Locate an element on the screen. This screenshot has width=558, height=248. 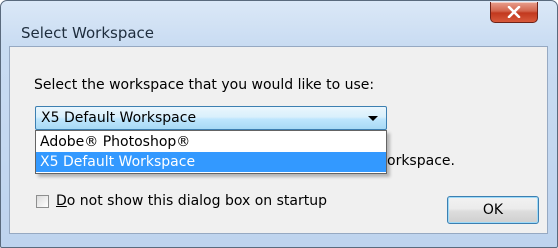
close-button is located at coordinates (514, 12).